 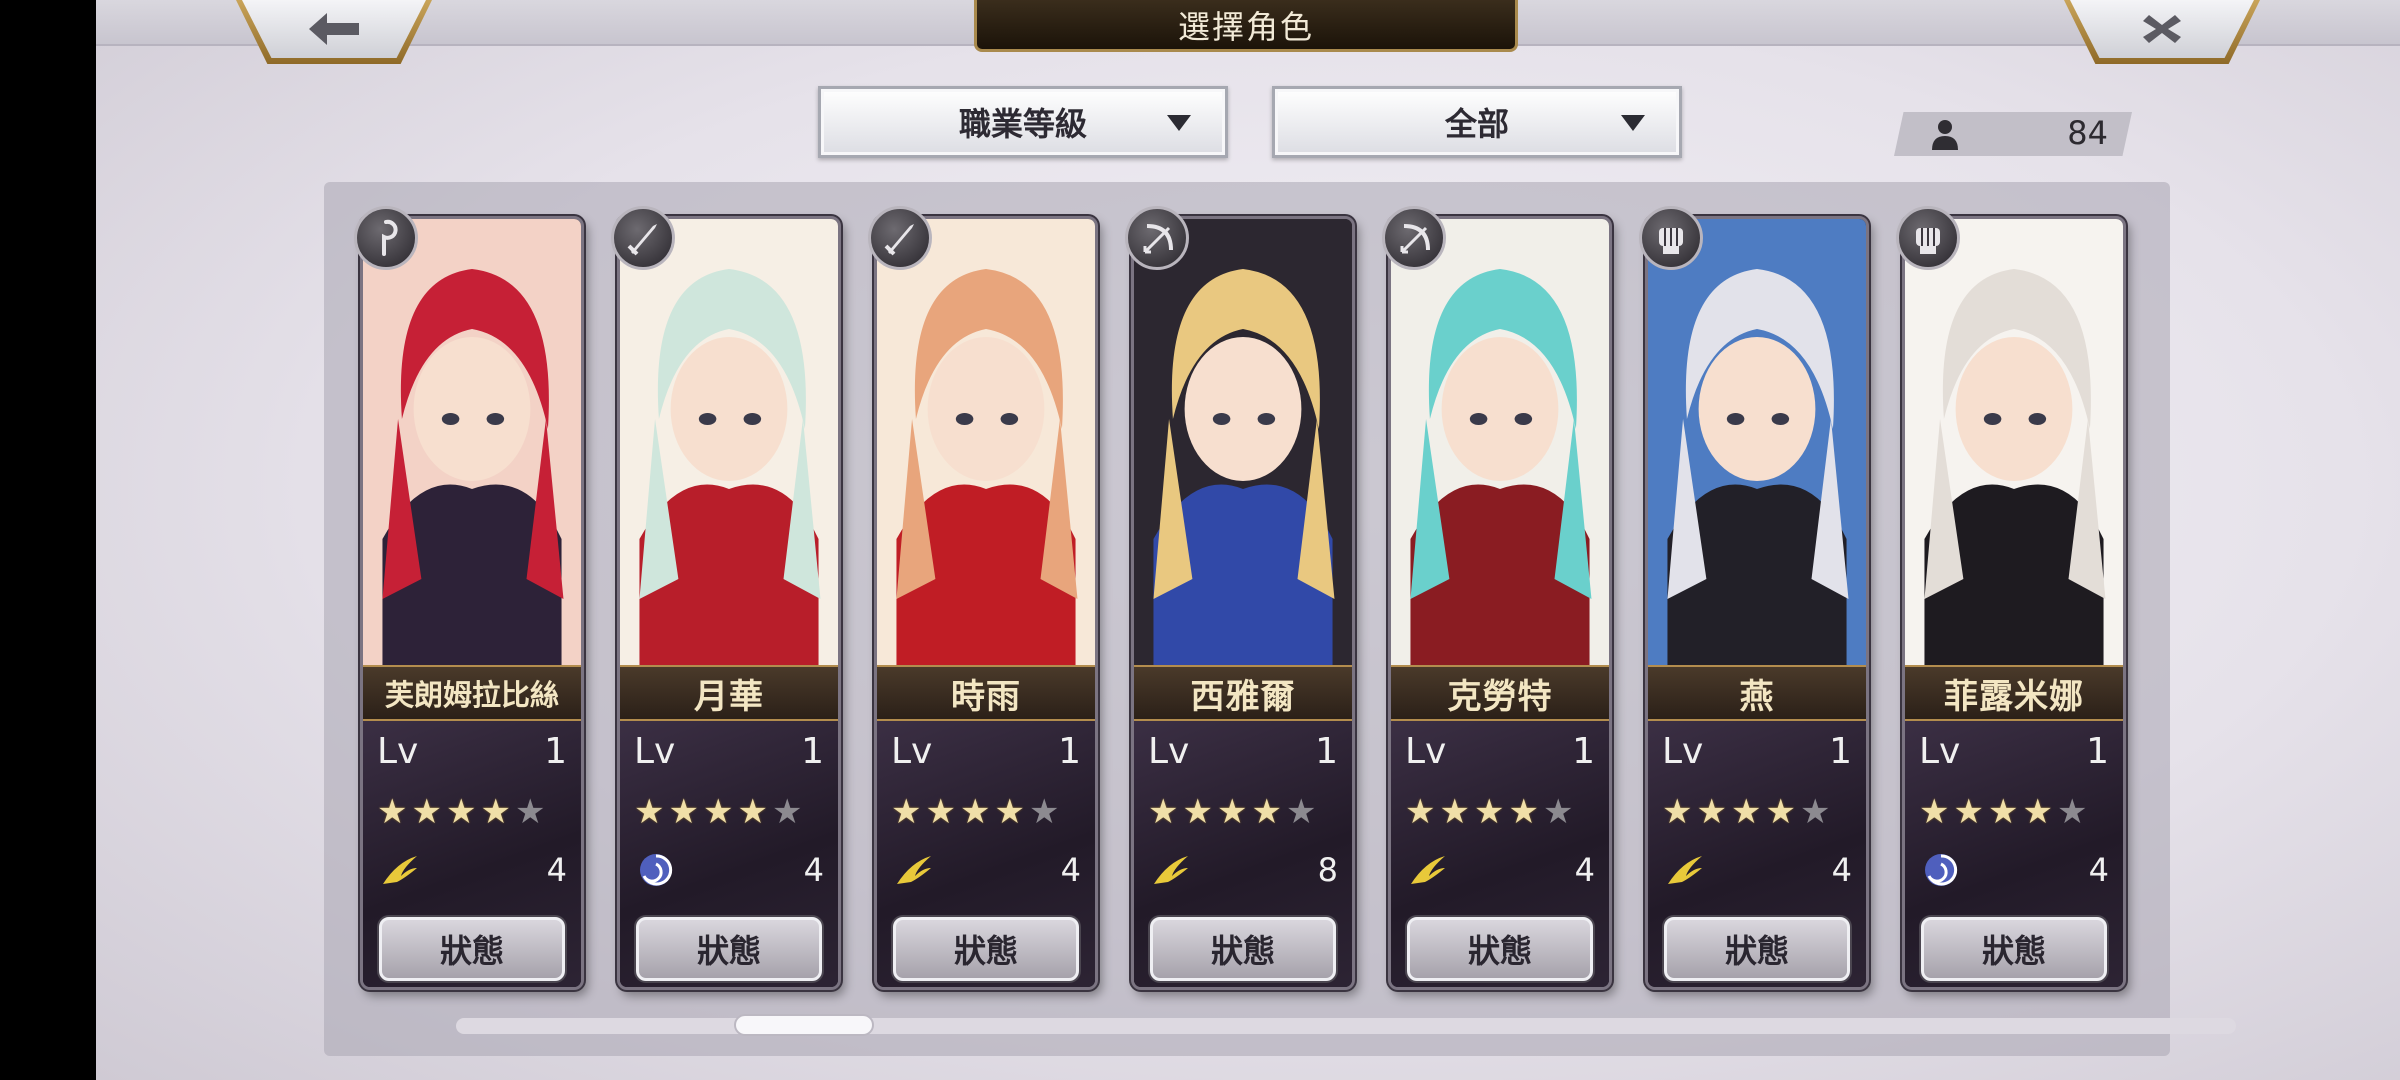 I want to click on character-name: 克勞特, so click(x=1500, y=693).